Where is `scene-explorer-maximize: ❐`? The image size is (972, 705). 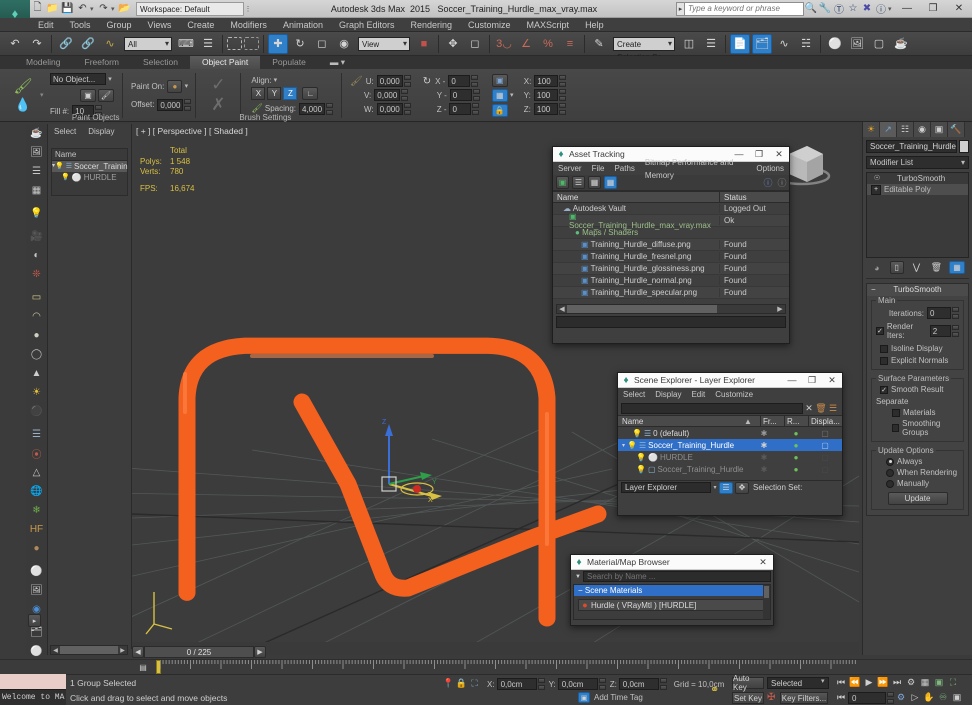
scene-explorer-maximize: ❐ is located at coordinates (812, 380).